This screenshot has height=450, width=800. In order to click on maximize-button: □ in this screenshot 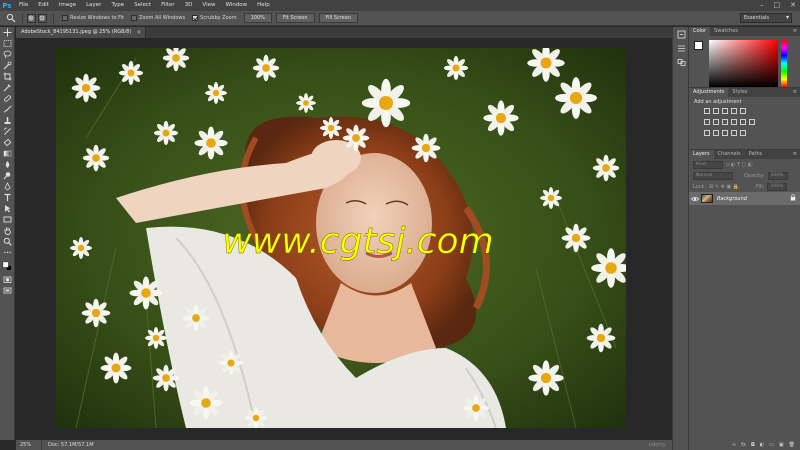, I will do `click(777, 5)`.